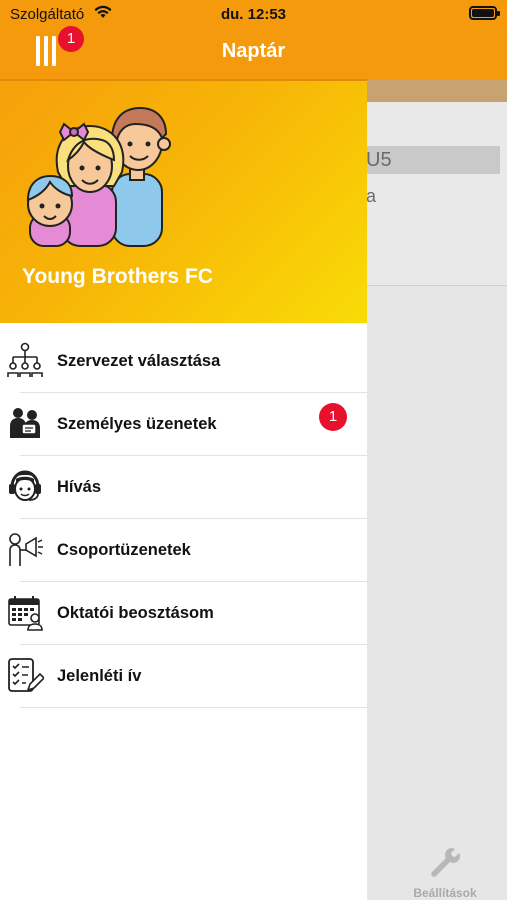 The image size is (507, 900). Describe the element at coordinates (26, 549) in the screenshot. I see `megaphone-person-icon` at that location.